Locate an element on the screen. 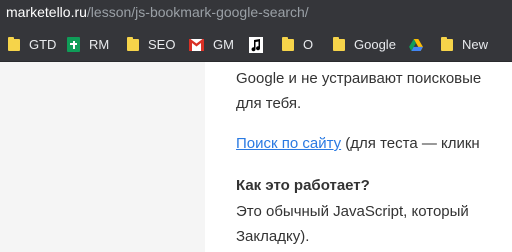 This screenshot has height=252, width=512. bookmark-o: O is located at coordinates (297, 44).